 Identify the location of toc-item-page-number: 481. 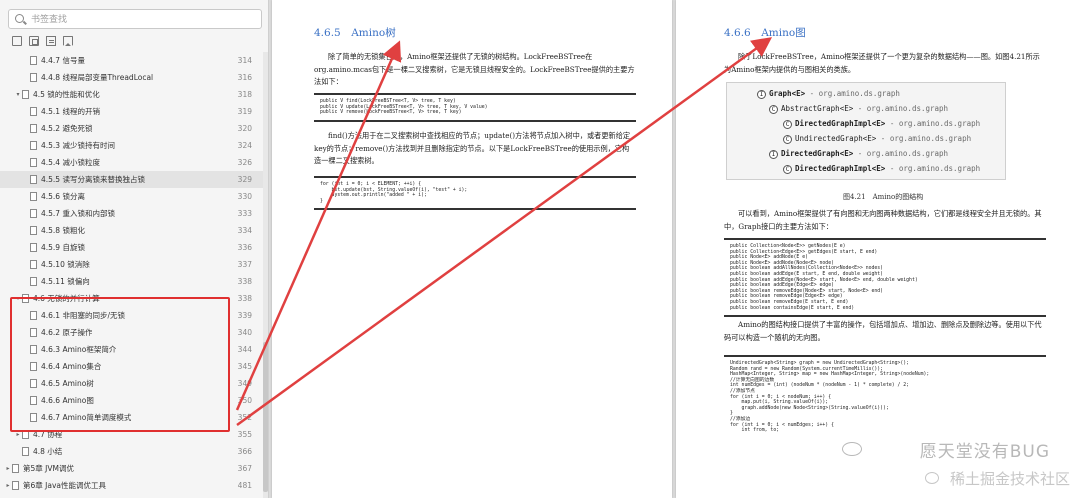
(244, 485).